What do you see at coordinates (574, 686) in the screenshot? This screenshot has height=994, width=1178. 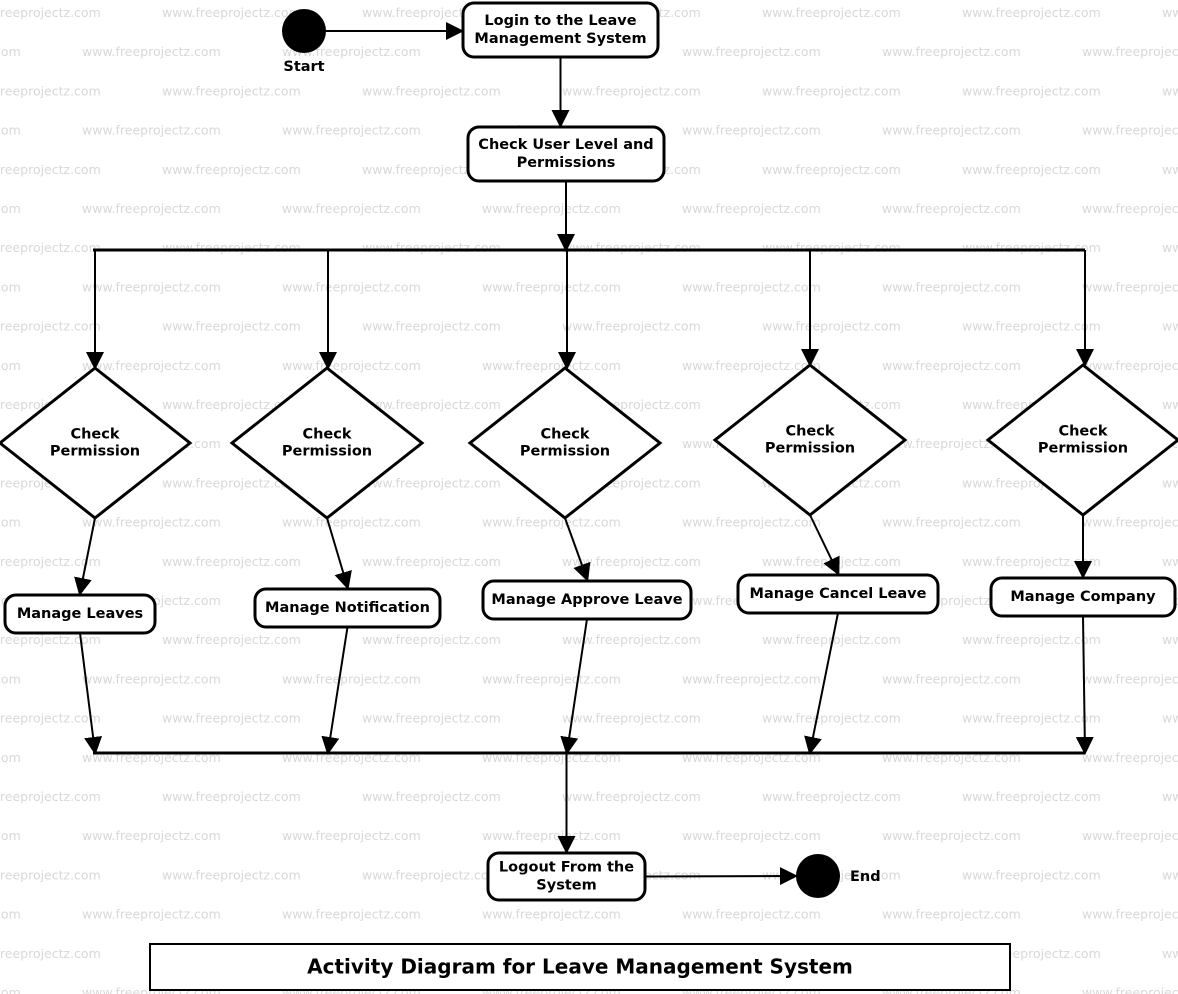 I see `edge-manage-approve-leave-to-join` at bounding box center [574, 686].